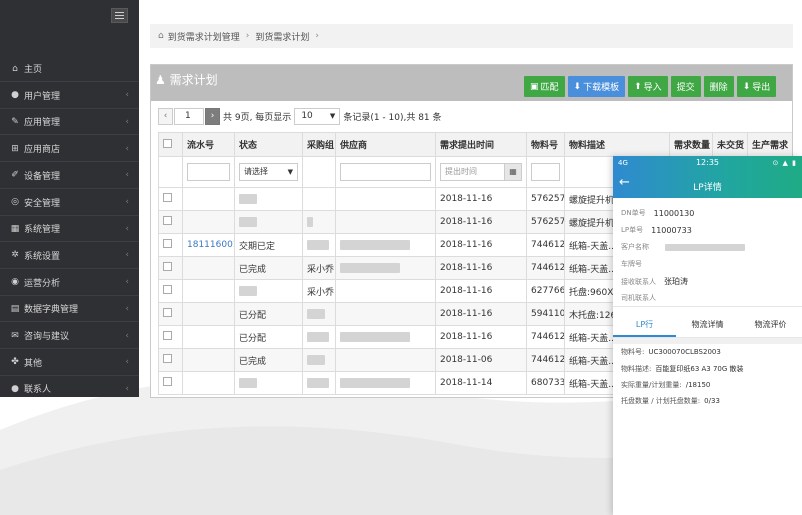 The height and width of the screenshot is (515, 802). I want to click on column-header: 生产需求, so click(769, 144).